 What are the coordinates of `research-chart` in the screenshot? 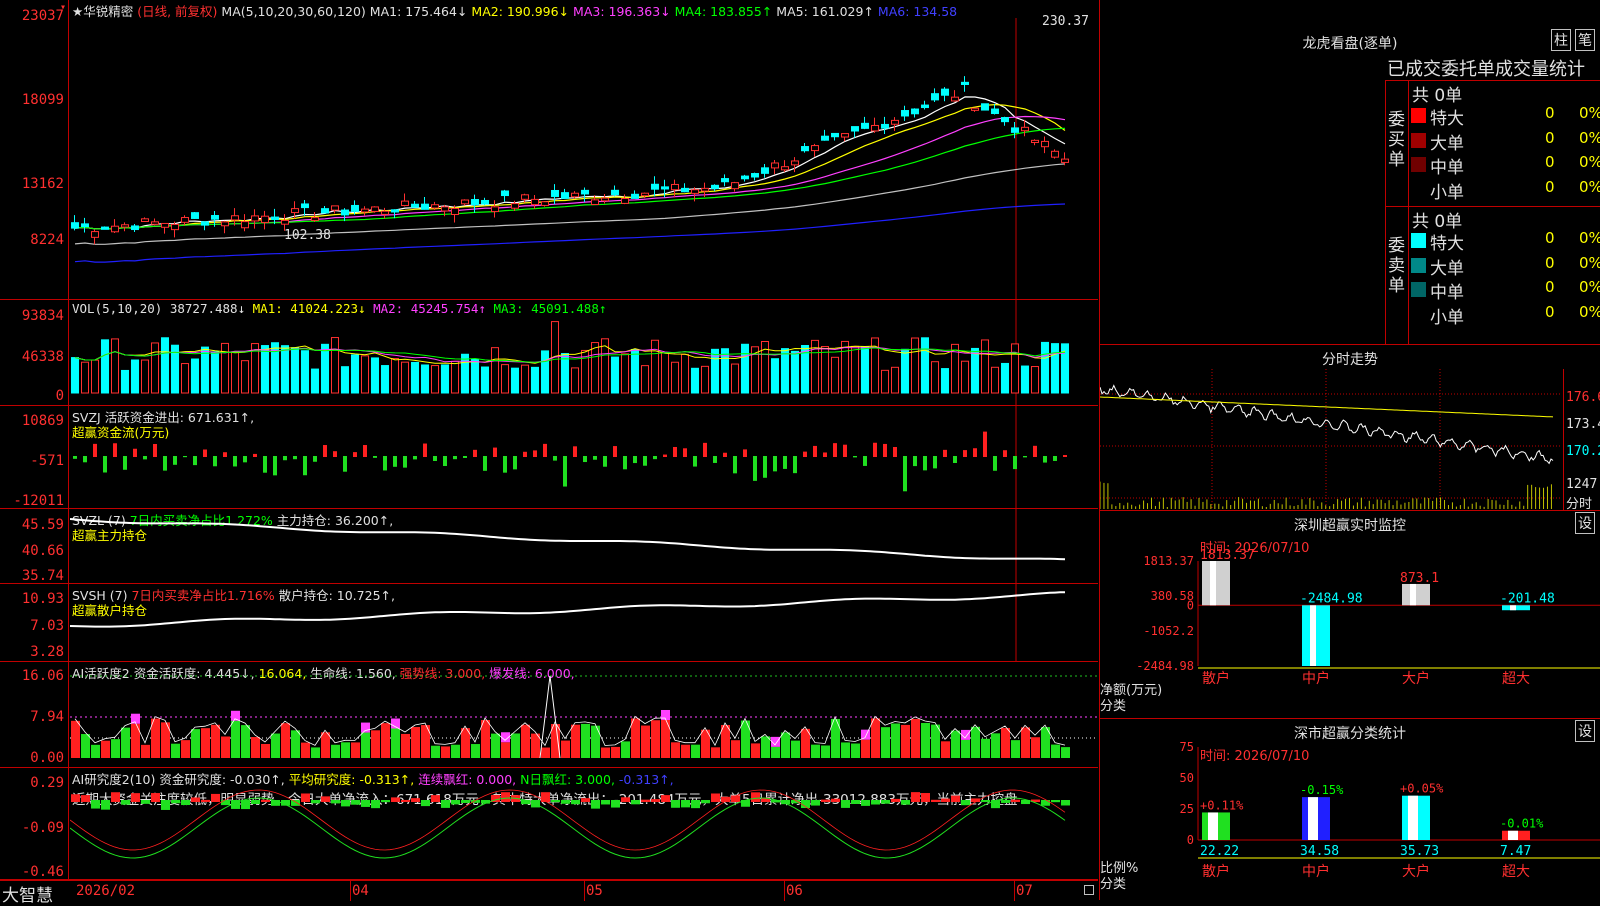 It's located at (584, 823).